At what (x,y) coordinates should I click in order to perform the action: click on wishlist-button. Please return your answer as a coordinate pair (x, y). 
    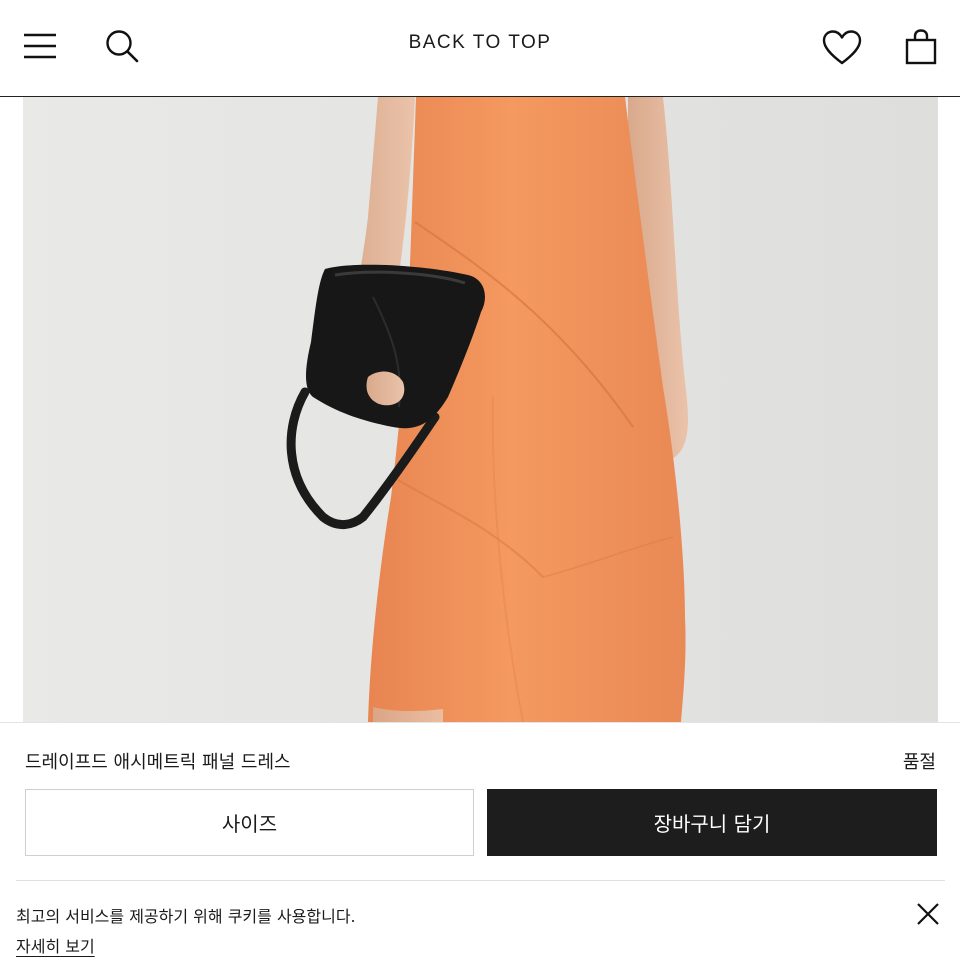
    Looking at the image, I should click on (842, 48).